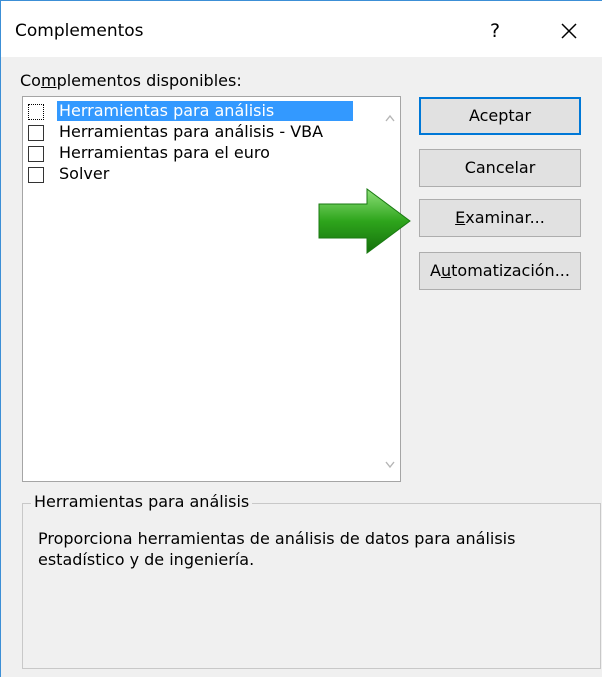 The width and height of the screenshot is (602, 677). I want to click on addin-label: Herramientas para el euro, so click(164, 152).